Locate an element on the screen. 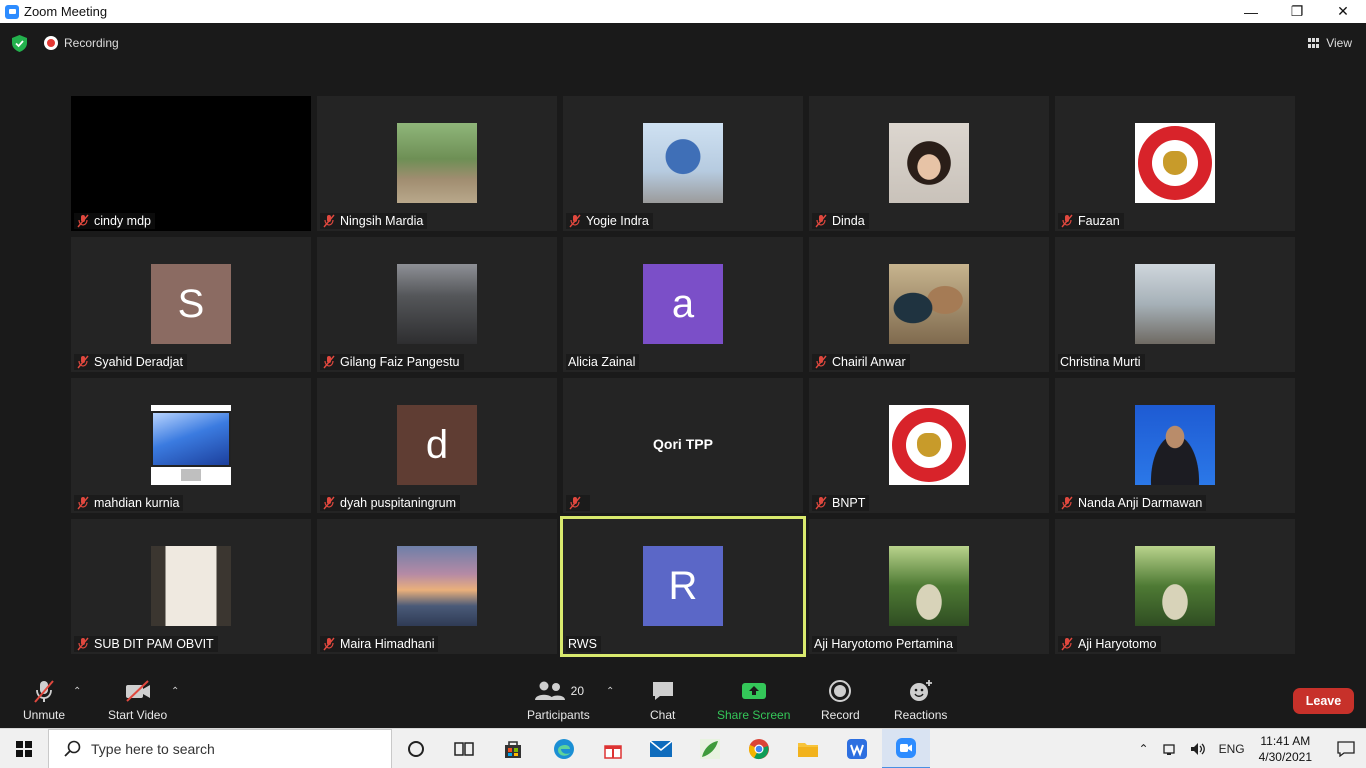  meeting-toolbar: Unmute ⌃ Start Video ⌃ 20 Participants ⌃ is located at coordinates (683, 699).